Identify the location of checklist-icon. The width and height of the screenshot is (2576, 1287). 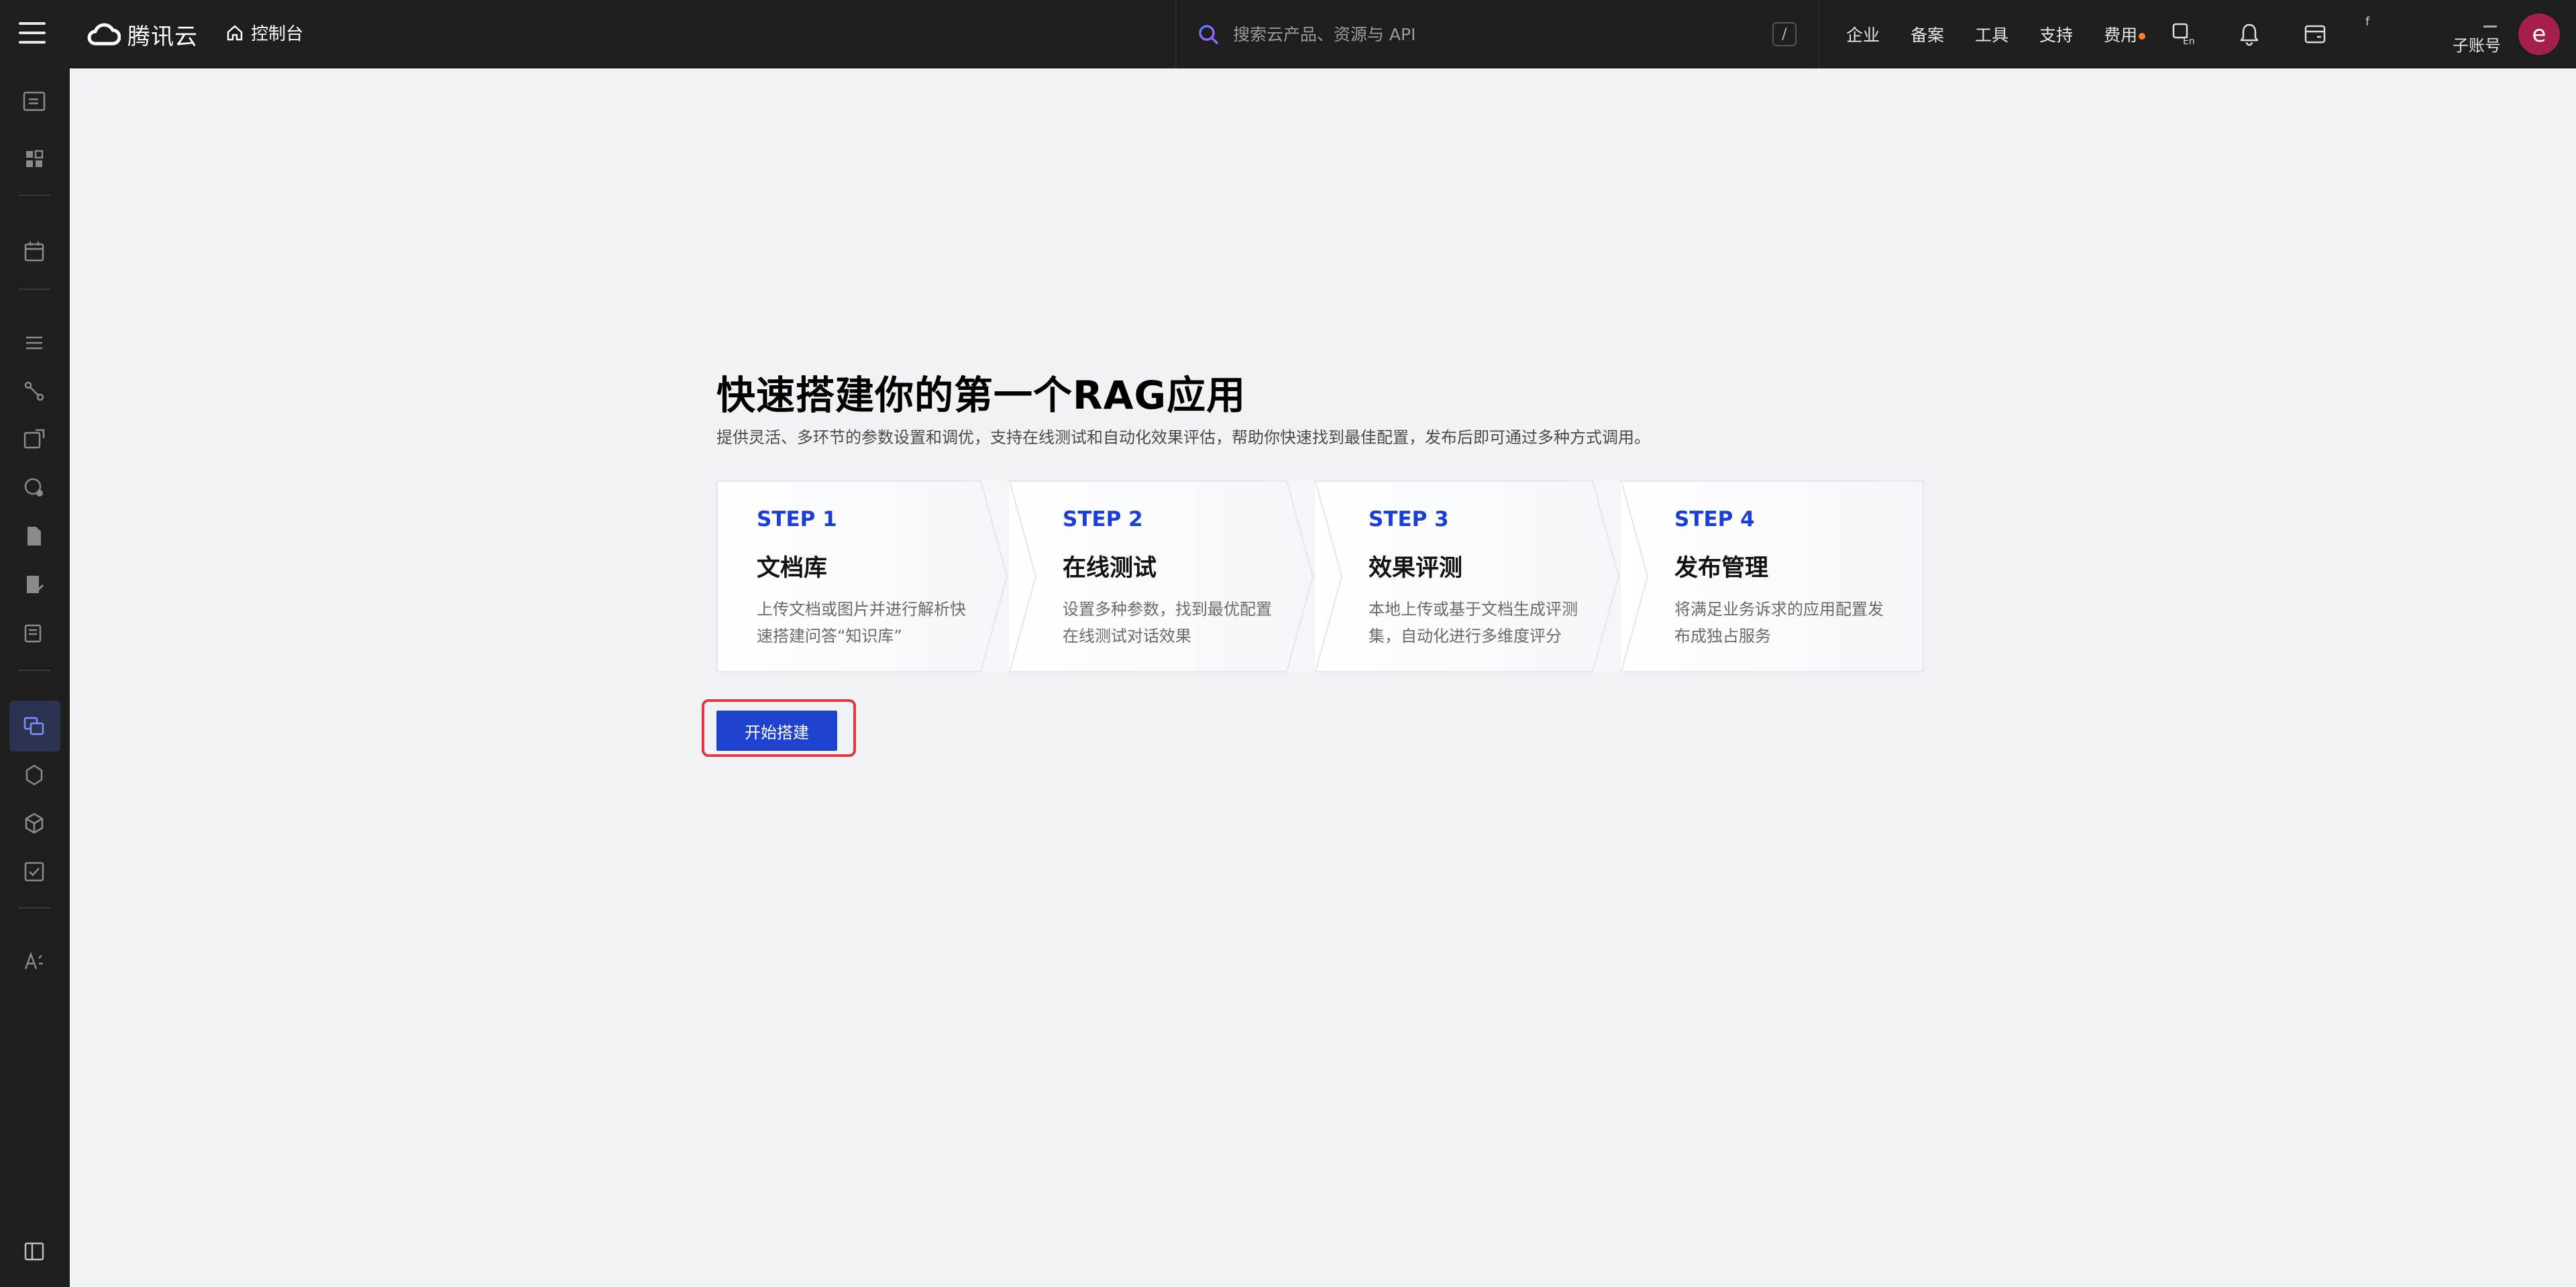
(34, 871).